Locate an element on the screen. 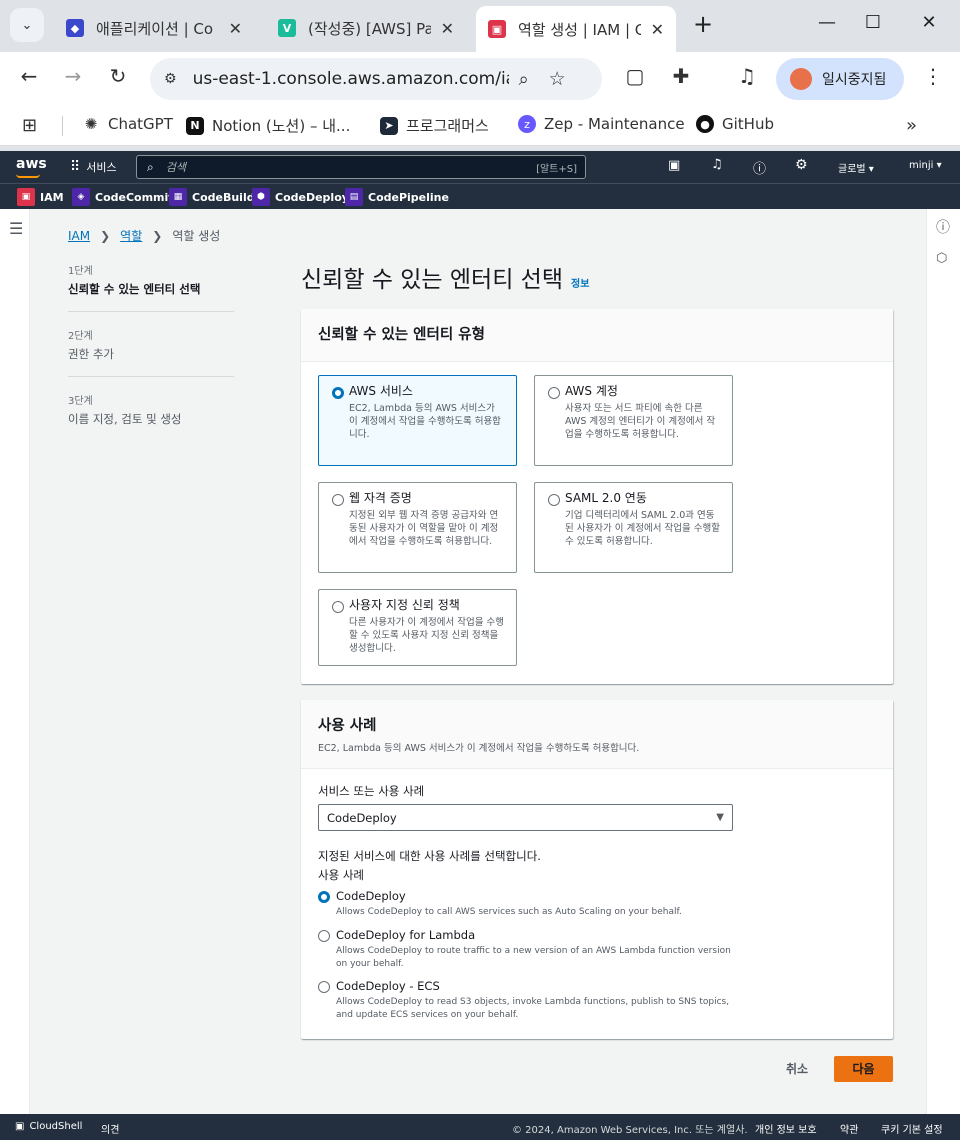 The height and width of the screenshot is (1140, 960). panel-heading: 신뢰할 수 있는 엔터티 유형 is located at coordinates (401, 335).